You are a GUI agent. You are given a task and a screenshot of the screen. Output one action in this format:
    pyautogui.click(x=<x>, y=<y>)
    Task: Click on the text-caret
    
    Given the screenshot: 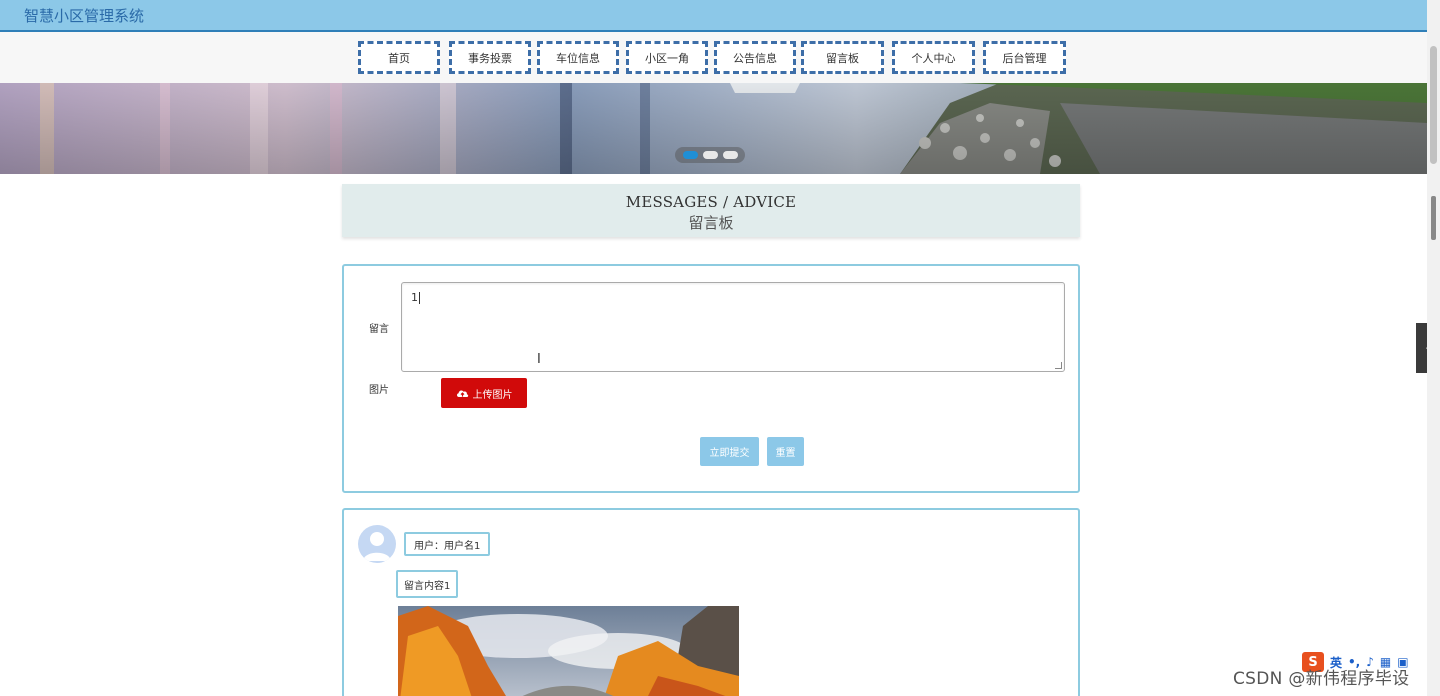 What is the action you would take?
    pyautogui.click(x=419, y=298)
    